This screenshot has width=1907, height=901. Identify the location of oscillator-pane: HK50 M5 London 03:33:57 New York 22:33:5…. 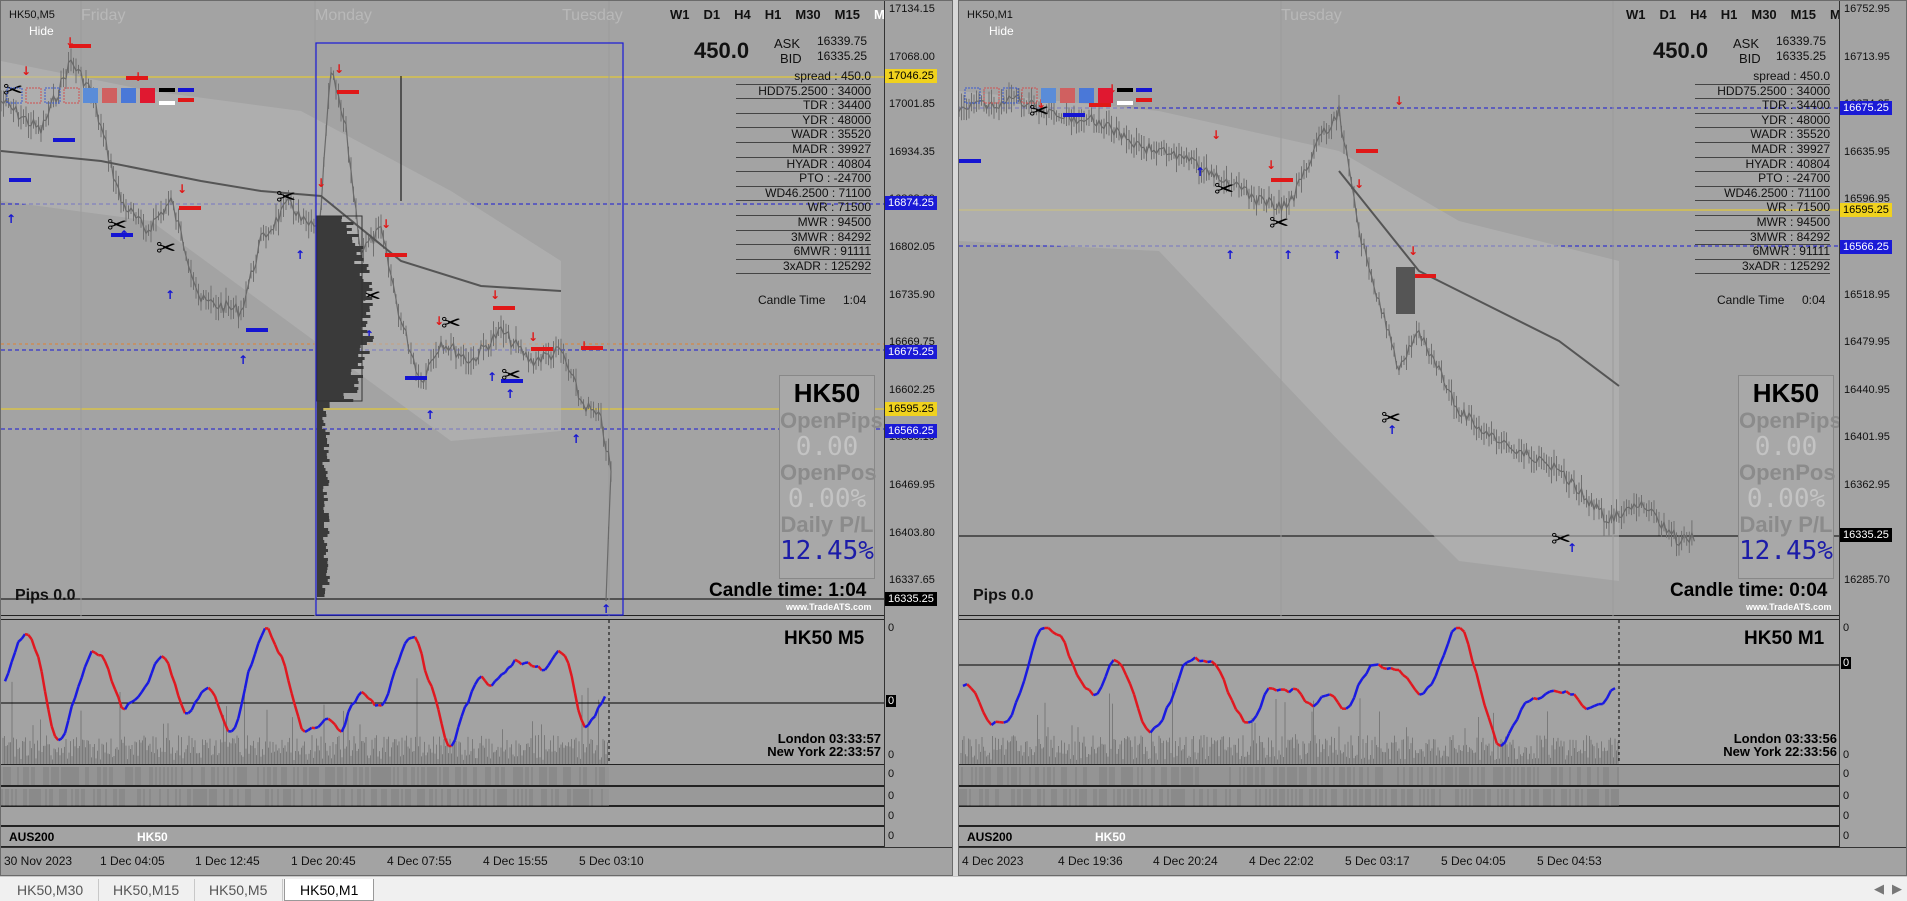
(442, 692).